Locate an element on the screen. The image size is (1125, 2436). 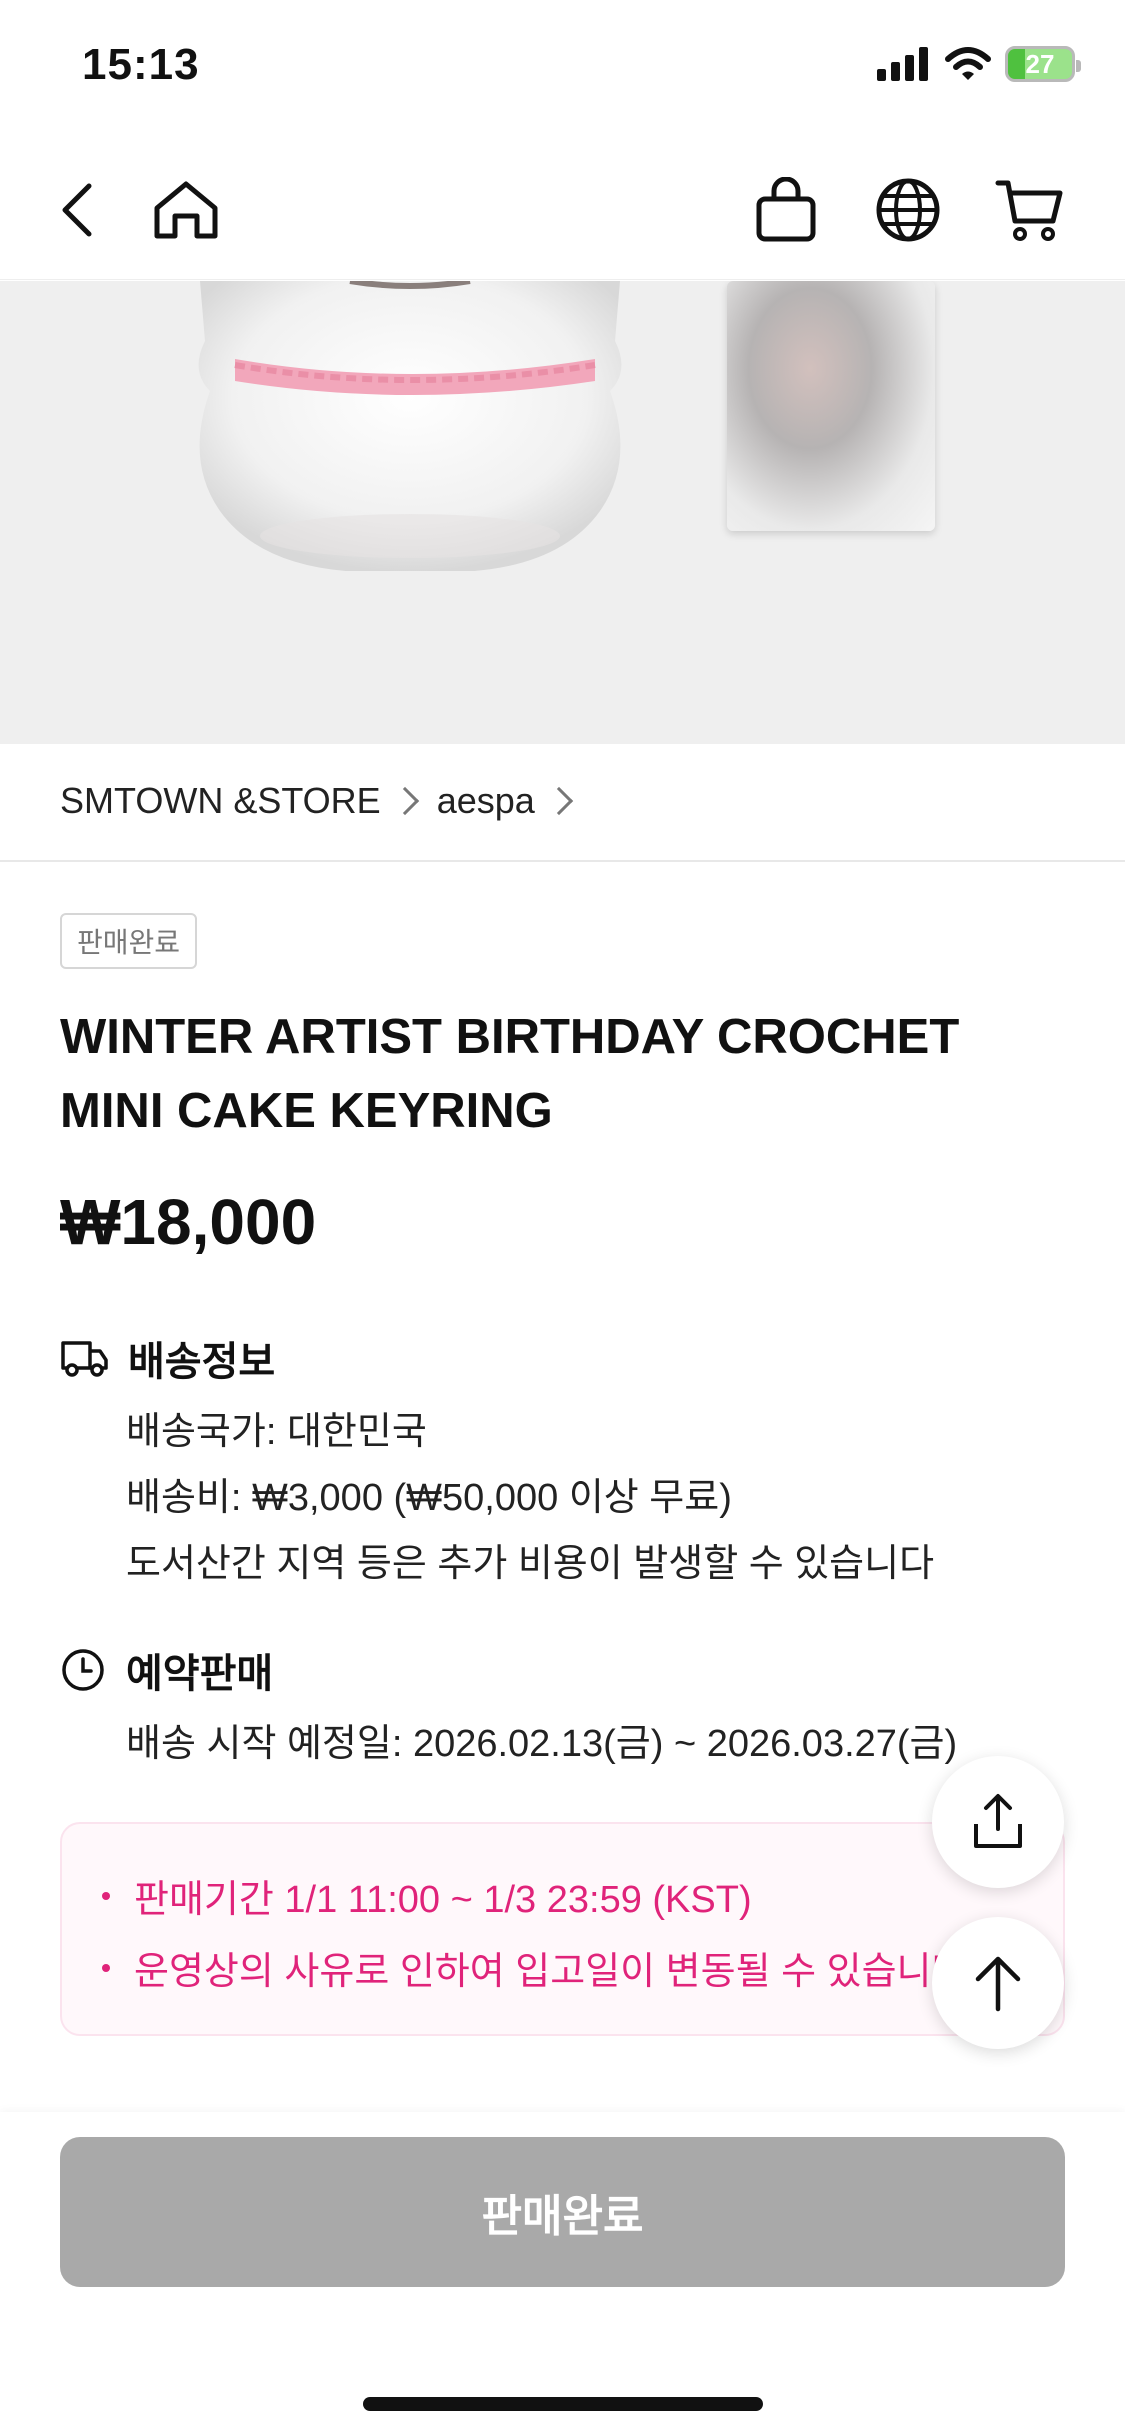
shopping-bag-button is located at coordinates (786, 210).